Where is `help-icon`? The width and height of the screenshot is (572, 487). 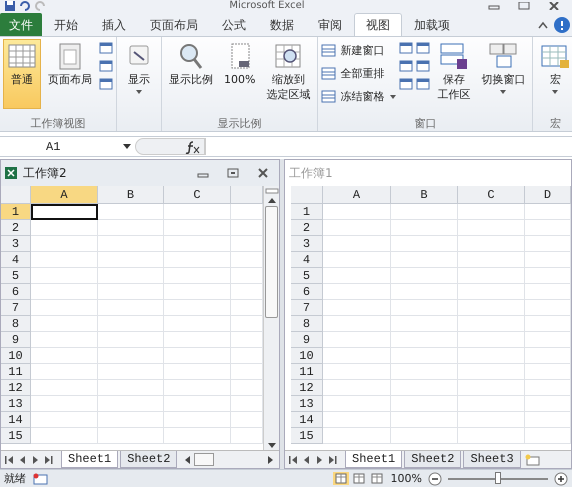 help-icon is located at coordinates (562, 25).